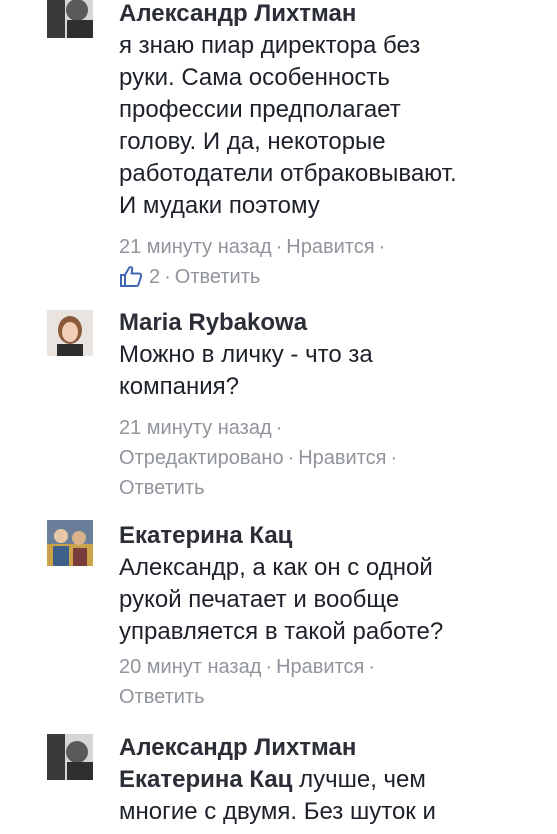  I want to click on comment-text-line: И мудаки поэтому, so click(219, 205).